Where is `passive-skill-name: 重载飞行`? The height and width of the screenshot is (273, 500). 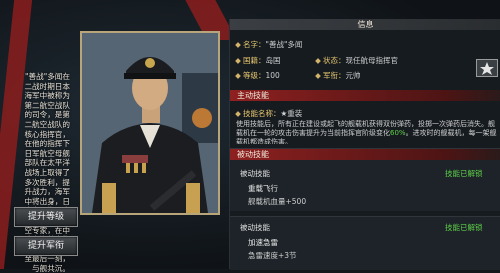
passive-skill-name: 重载飞行 is located at coordinates (263, 188).